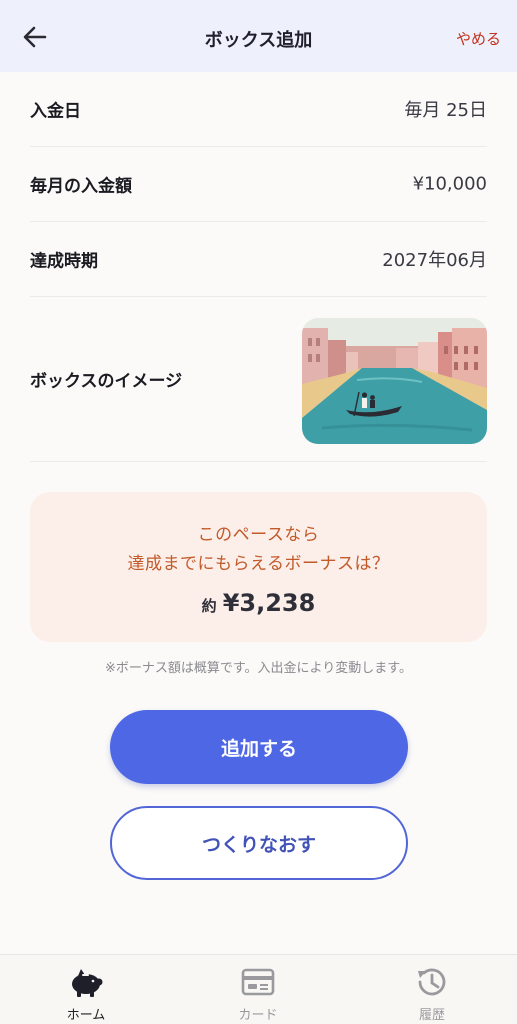 The image size is (517, 1024). What do you see at coordinates (450, 184) in the screenshot?
I see `monthly-amount-value: ¥10,000` at bounding box center [450, 184].